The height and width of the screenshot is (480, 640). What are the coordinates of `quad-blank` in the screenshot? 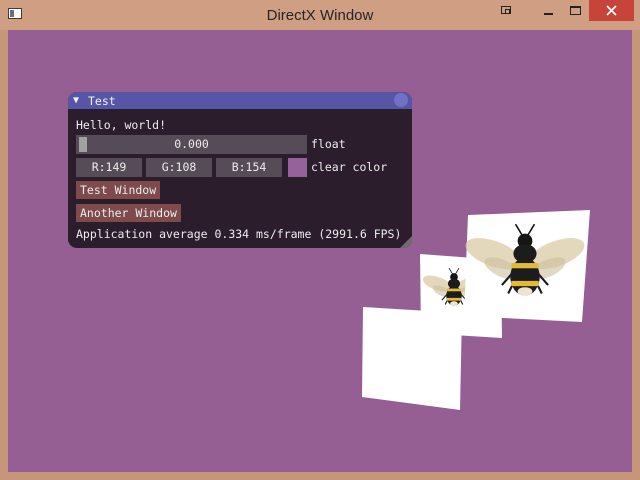 It's located at (412, 358).